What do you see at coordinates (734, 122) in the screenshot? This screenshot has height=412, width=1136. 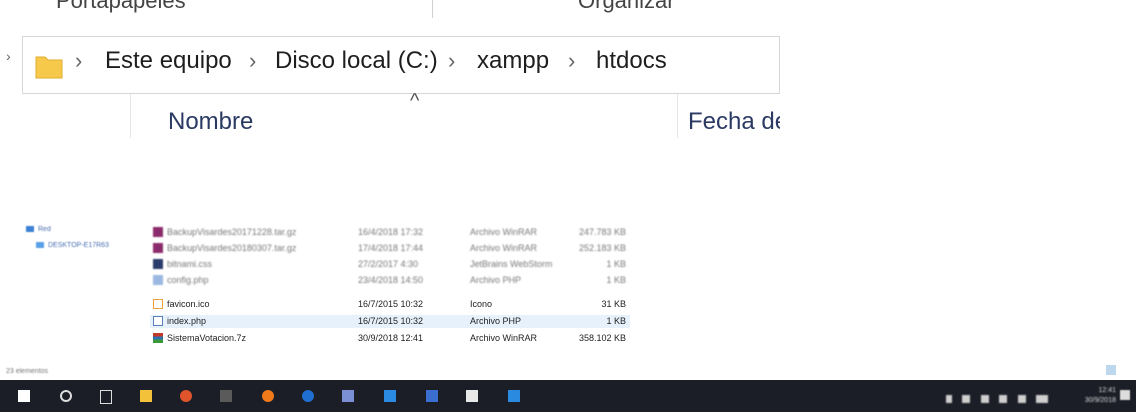 I see `column-header-date: Fecha de` at bounding box center [734, 122].